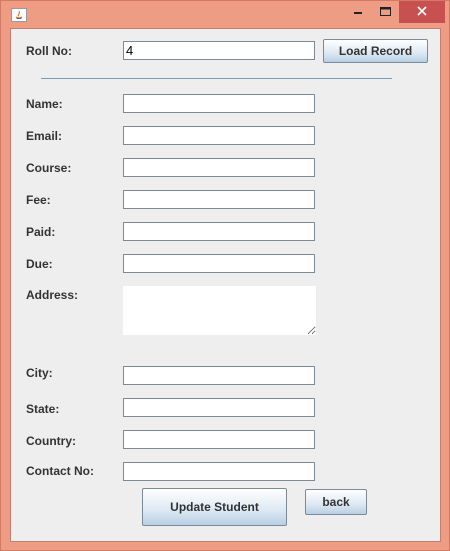 The width and height of the screenshot is (450, 551). Describe the element at coordinates (49, 51) in the screenshot. I see `roll-no-label: Roll No:` at that location.